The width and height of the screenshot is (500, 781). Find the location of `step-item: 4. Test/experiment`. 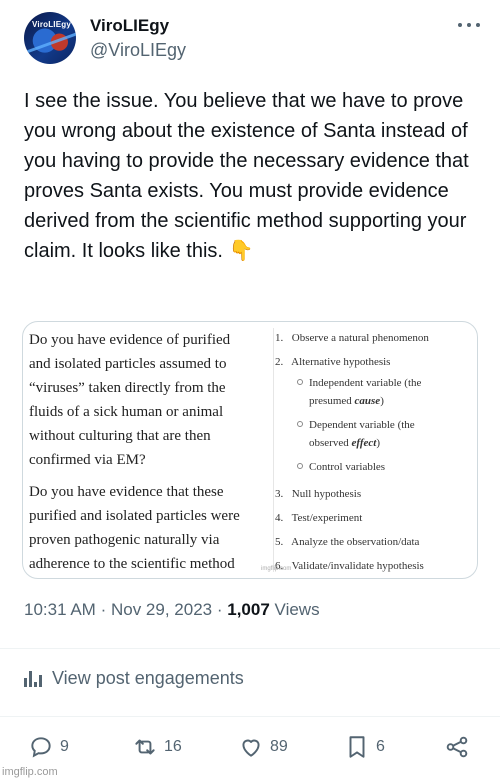

step-item: 4. Test/experiment is located at coordinates (319, 518).